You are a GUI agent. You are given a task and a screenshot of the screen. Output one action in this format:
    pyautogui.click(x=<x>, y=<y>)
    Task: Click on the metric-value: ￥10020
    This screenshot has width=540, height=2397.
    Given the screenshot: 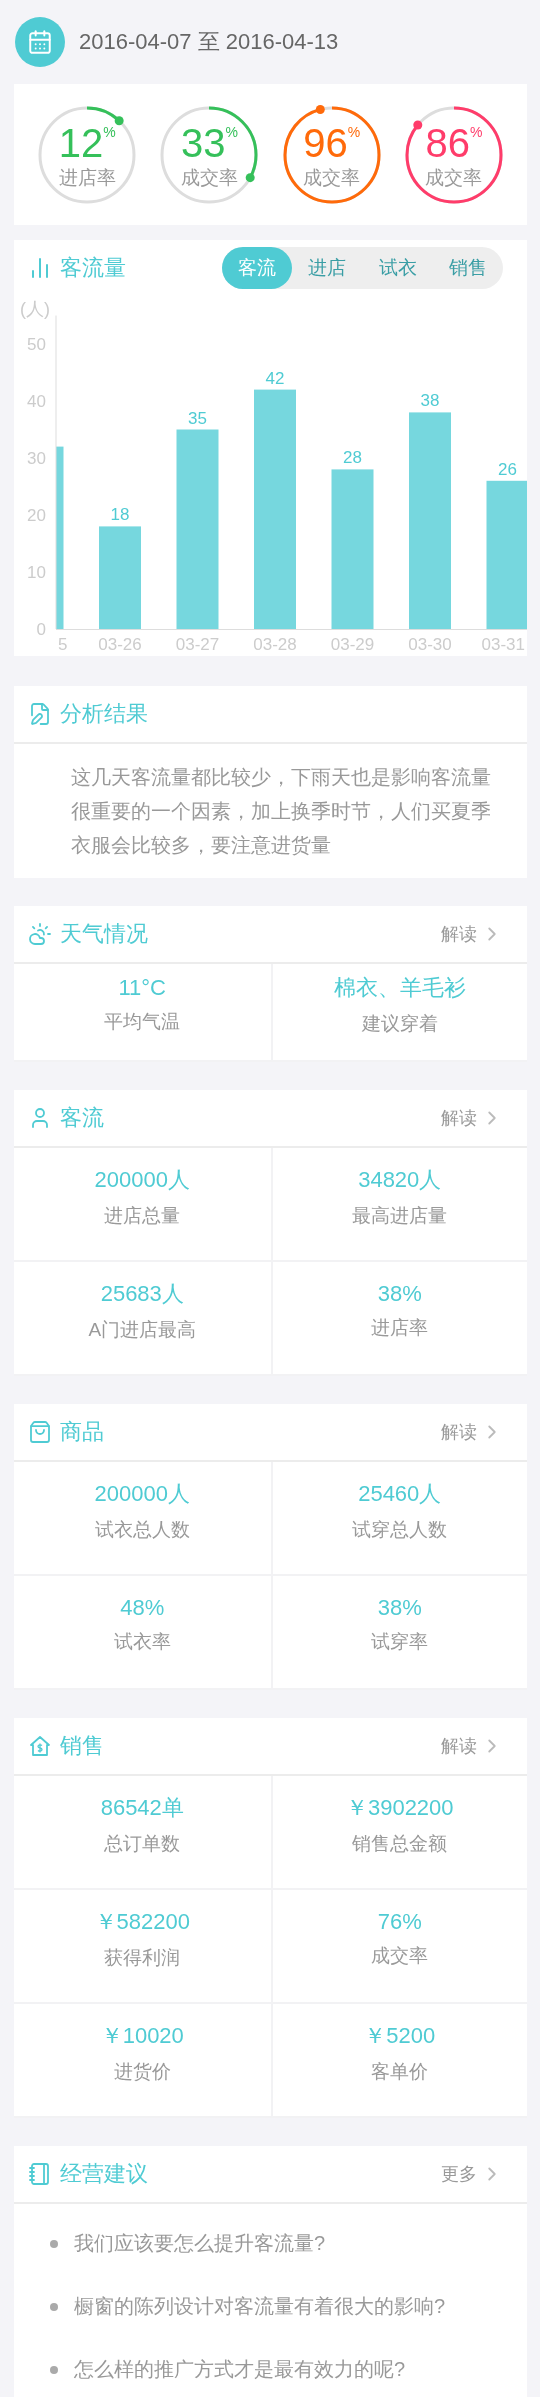 What is the action you would take?
    pyautogui.click(x=142, y=2036)
    